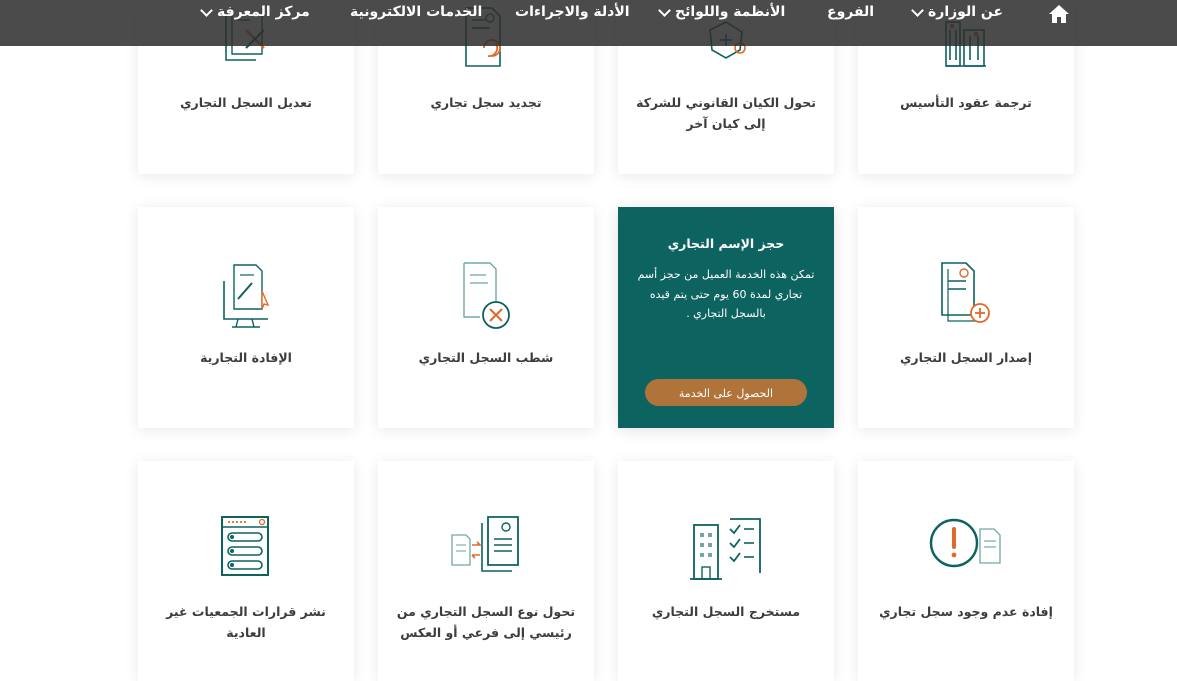 This screenshot has height=681, width=1177. I want to click on service-title: مستخرج السجل التجاري, so click(726, 611).